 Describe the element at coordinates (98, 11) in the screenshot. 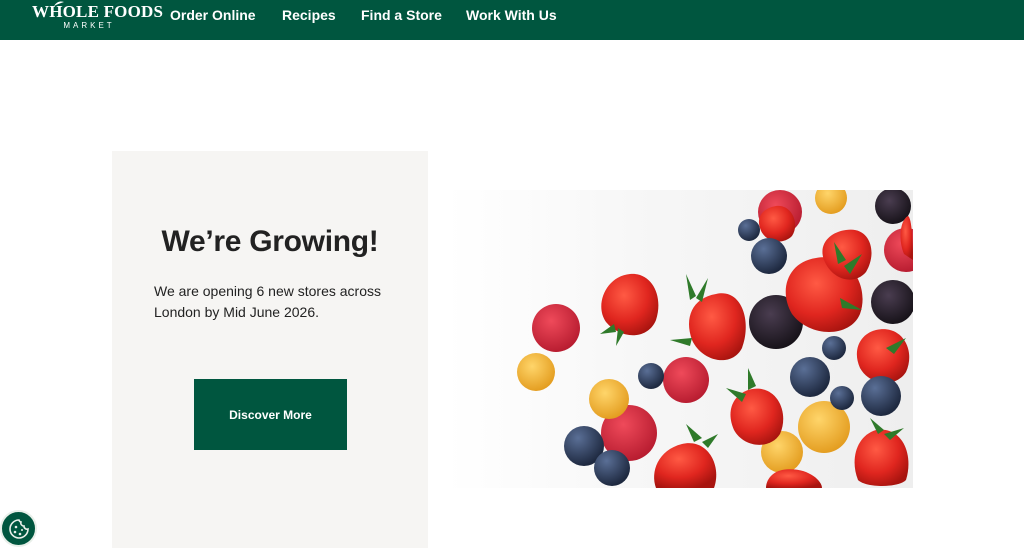

I see `logo-text: WHOLE FOODS` at that location.